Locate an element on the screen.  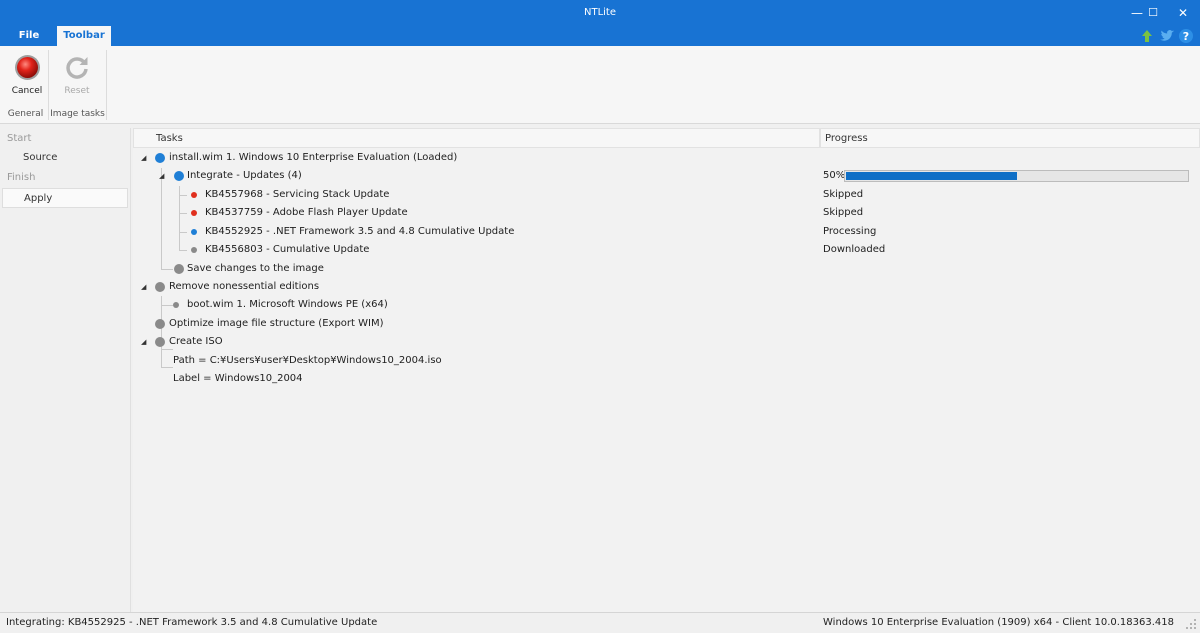
nav-section-start: Start is located at coordinates (19, 138).